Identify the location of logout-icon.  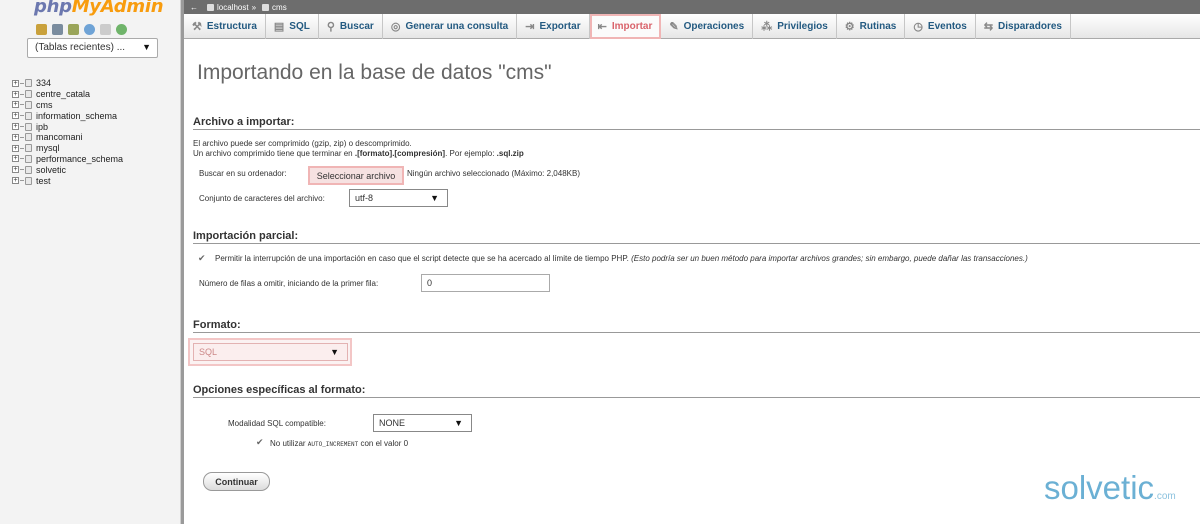
(57, 29).